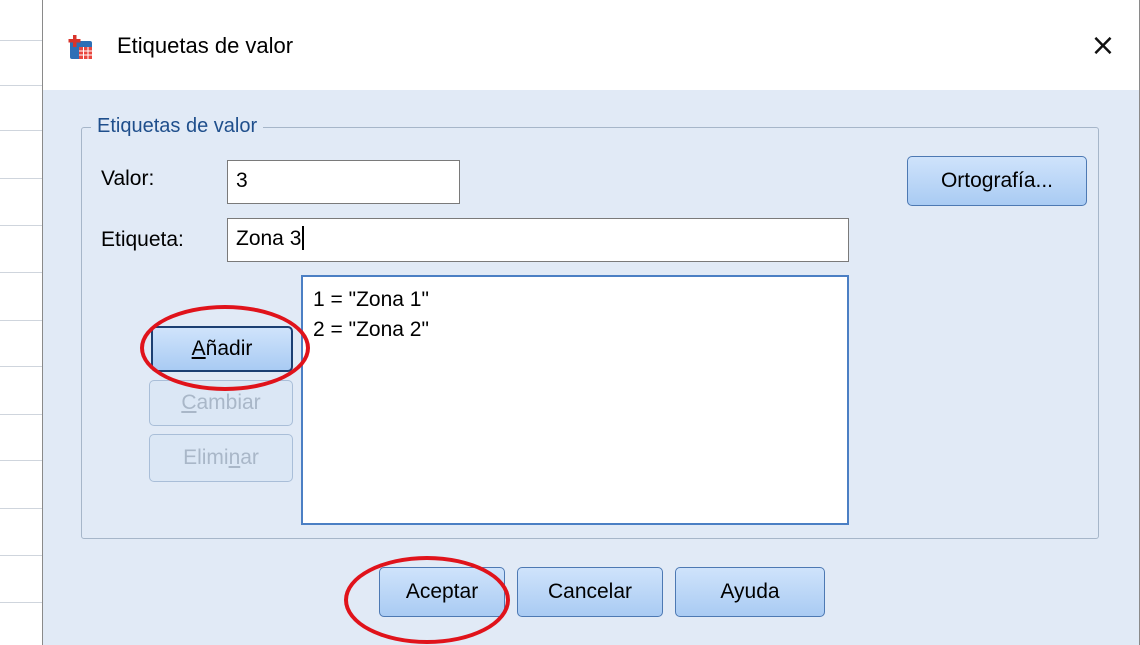 The height and width of the screenshot is (645, 1140). I want to click on list-item: 2 = "Zona 2", so click(575, 330).